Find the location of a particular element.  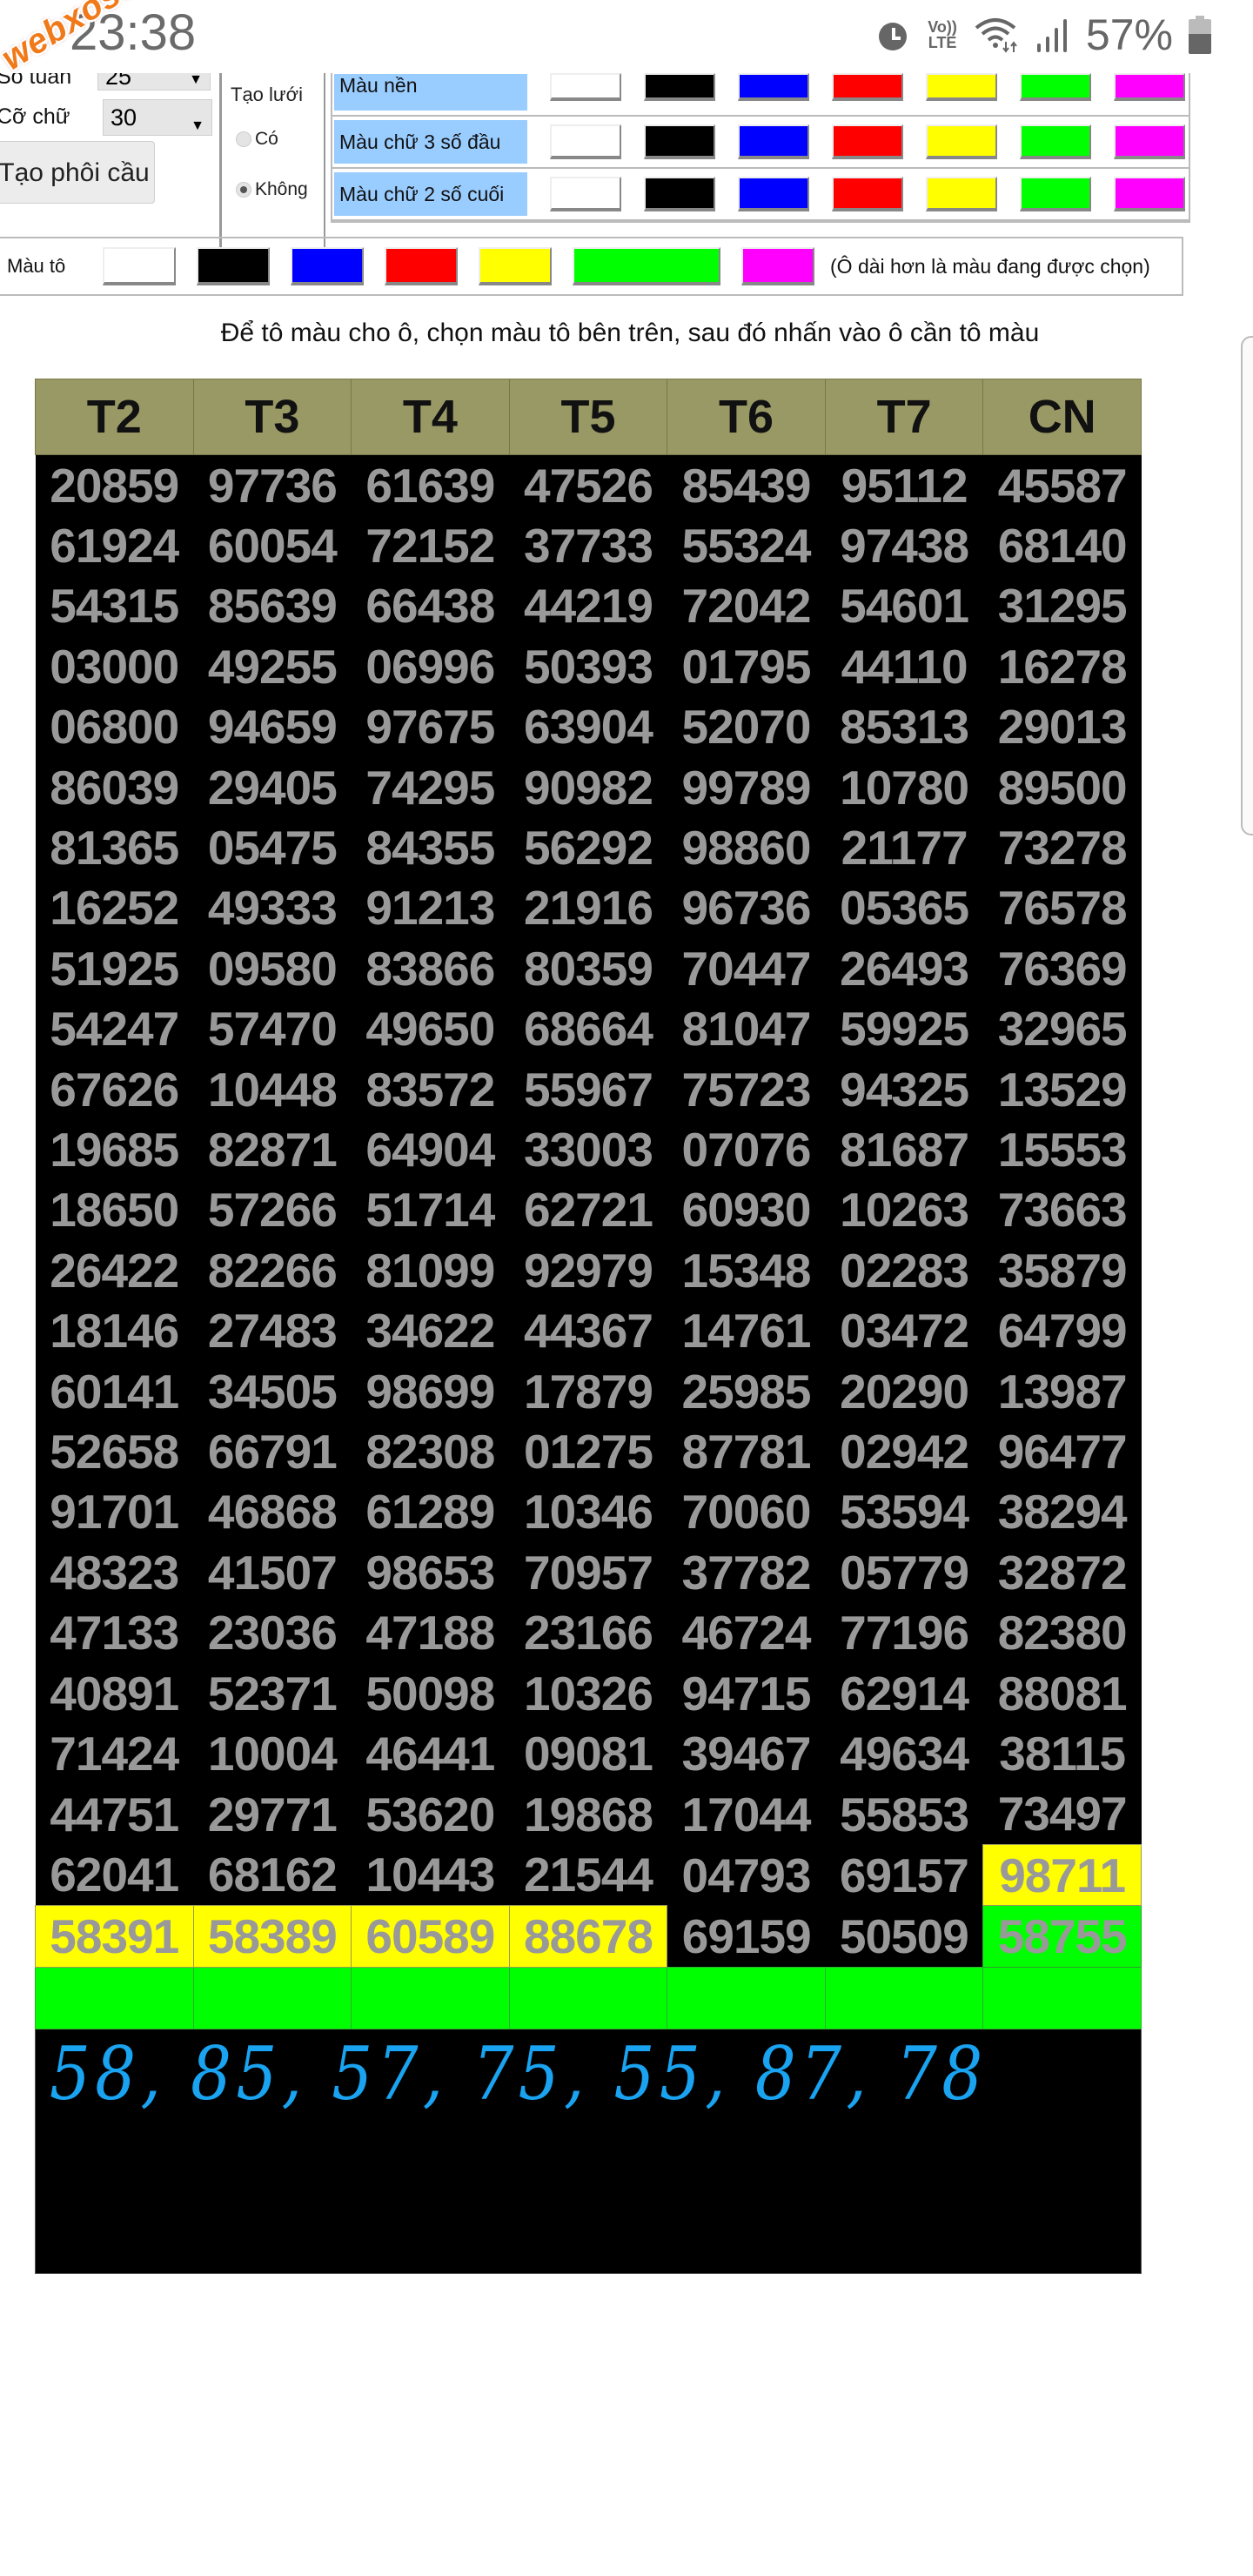

table-cell: 83572 is located at coordinates (430, 1089).